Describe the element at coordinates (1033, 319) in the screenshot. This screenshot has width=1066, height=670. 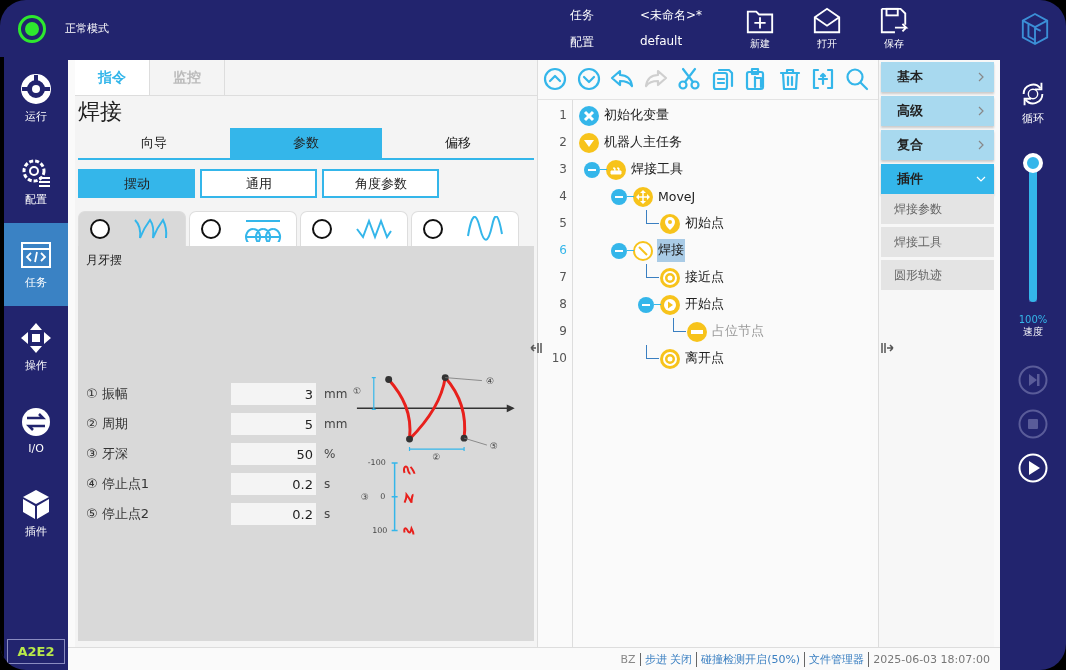
I see `speed-reading: 100%` at that location.